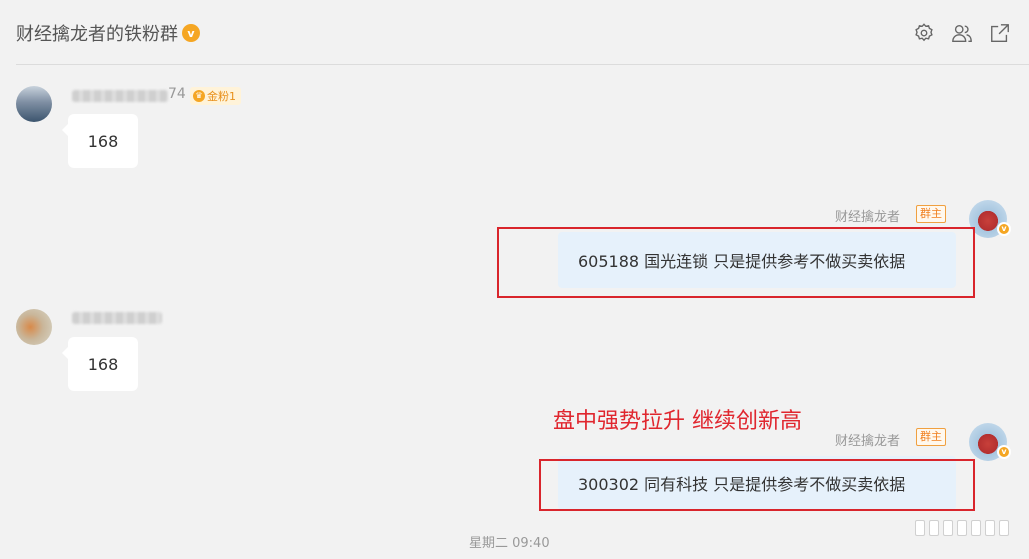 The image size is (1029, 559). What do you see at coordinates (522, 64) in the screenshot?
I see `header-divider` at bounding box center [522, 64].